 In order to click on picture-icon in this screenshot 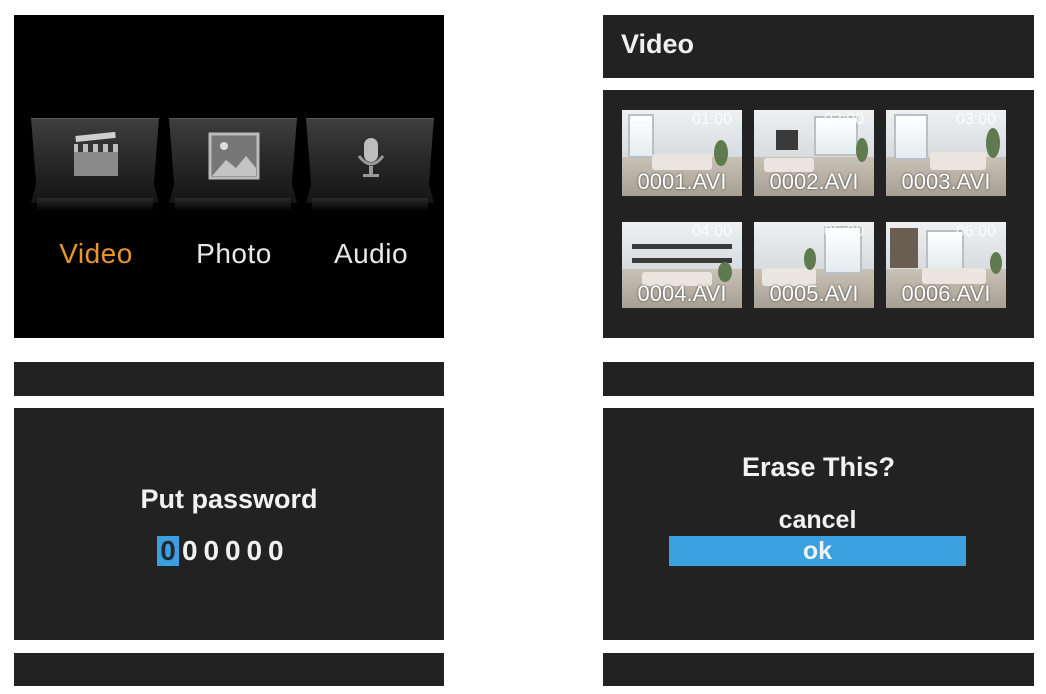, I will do `click(234, 156)`.